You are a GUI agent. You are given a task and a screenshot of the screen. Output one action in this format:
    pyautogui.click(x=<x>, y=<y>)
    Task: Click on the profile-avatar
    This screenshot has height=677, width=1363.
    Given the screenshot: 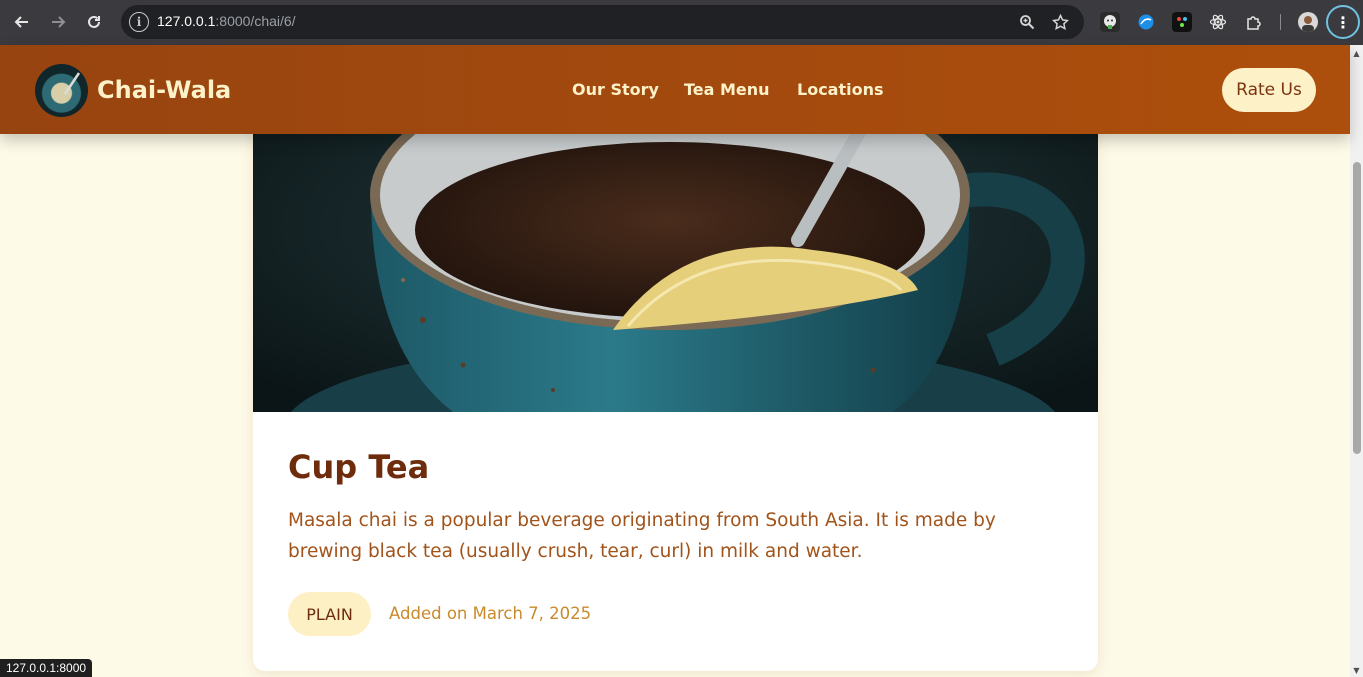 What is the action you would take?
    pyautogui.click(x=1308, y=22)
    